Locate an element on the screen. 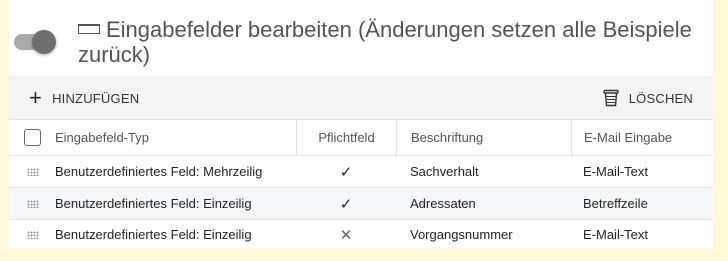  title-line-2: zurück) is located at coordinates (114, 54).